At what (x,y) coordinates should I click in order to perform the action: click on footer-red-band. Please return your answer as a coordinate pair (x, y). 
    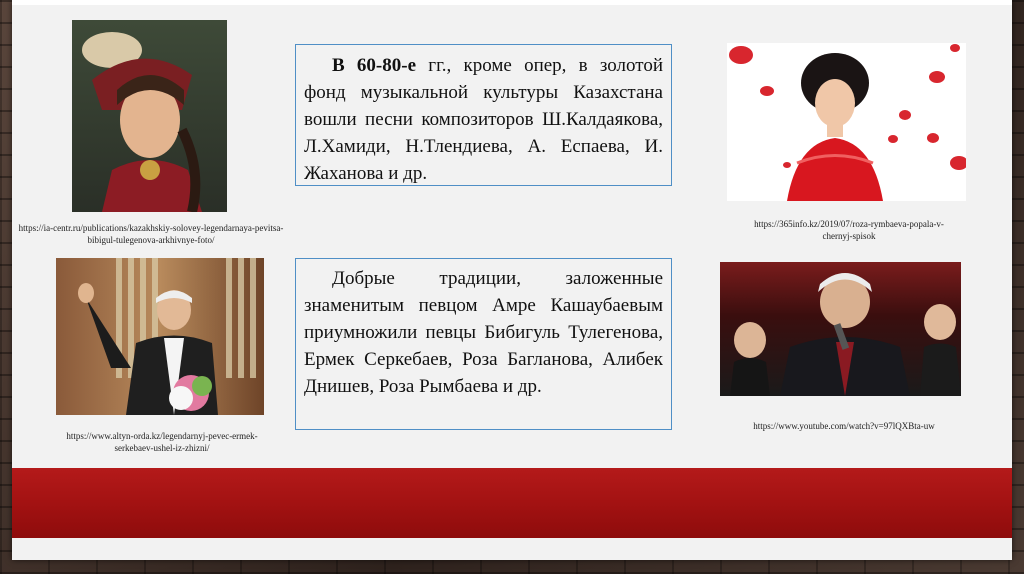
    Looking at the image, I should click on (512, 503).